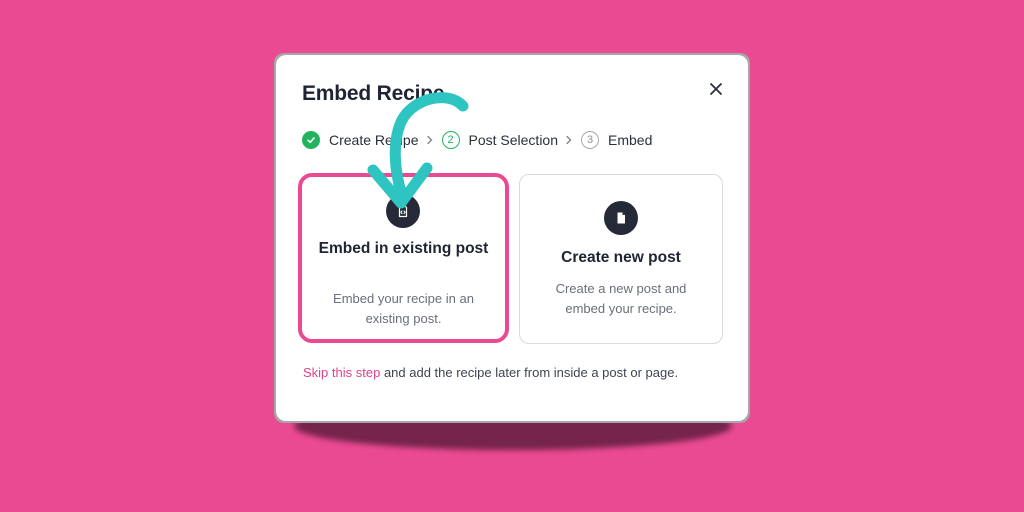 The height and width of the screenshot is (512, 1024). What do you see at coordinates (403, 248) in the screenshot?
I see `card-title: Embed in existing post` at bounding box center [403, 248].